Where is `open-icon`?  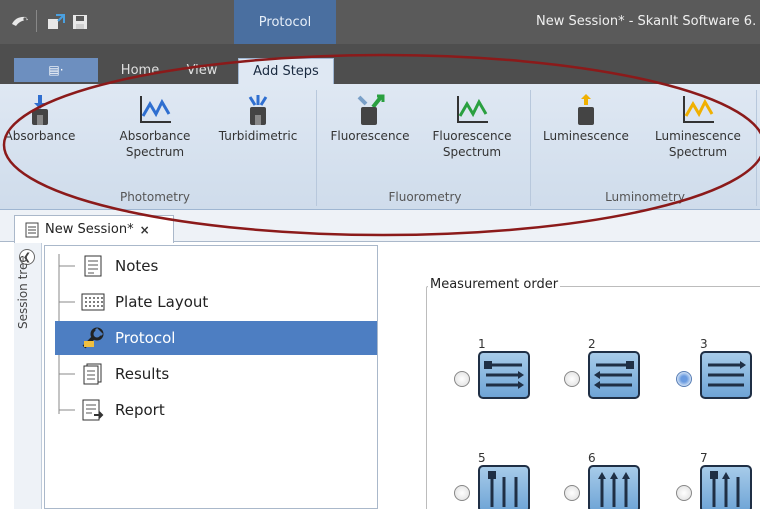 open-icon is located at coordinates (56, 22).